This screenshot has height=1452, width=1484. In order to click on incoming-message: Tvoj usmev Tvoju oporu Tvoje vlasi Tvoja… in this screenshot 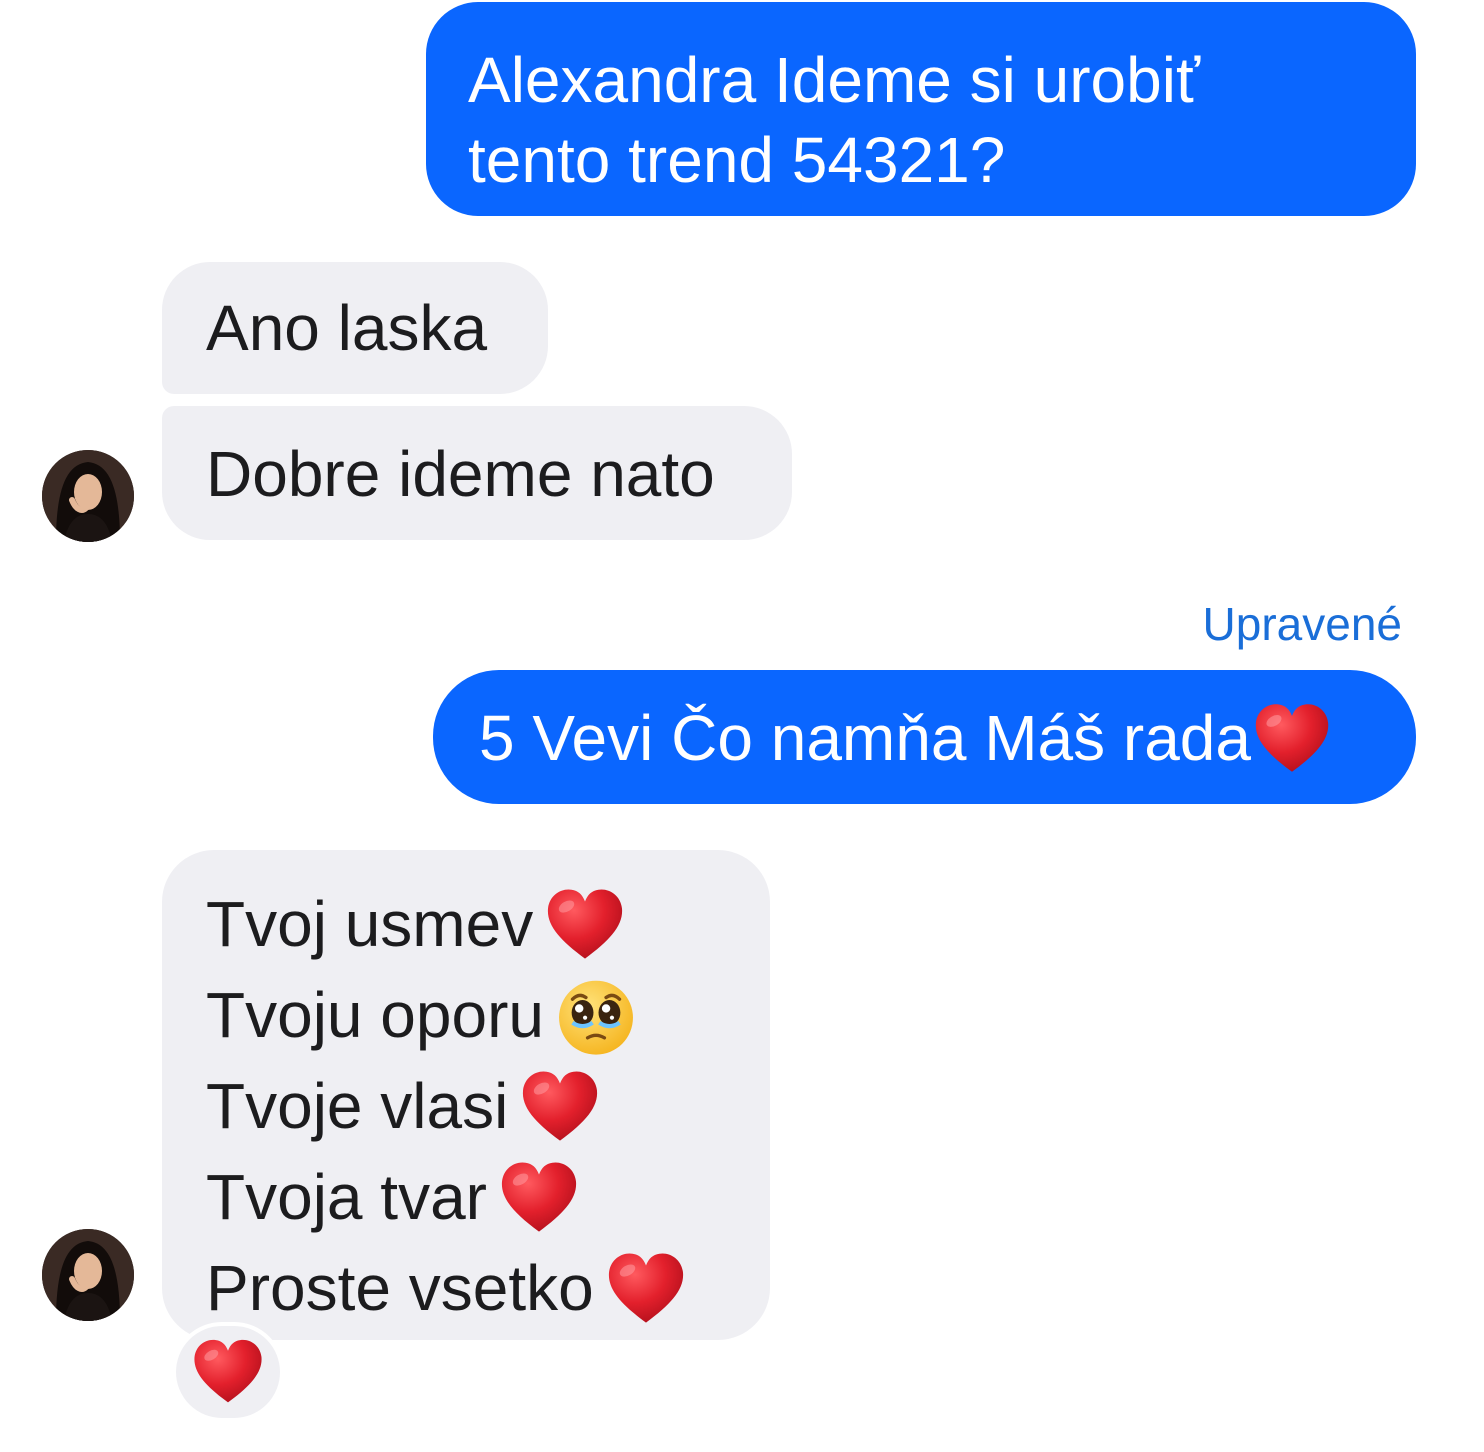, I will do `click(466, 1095)`.